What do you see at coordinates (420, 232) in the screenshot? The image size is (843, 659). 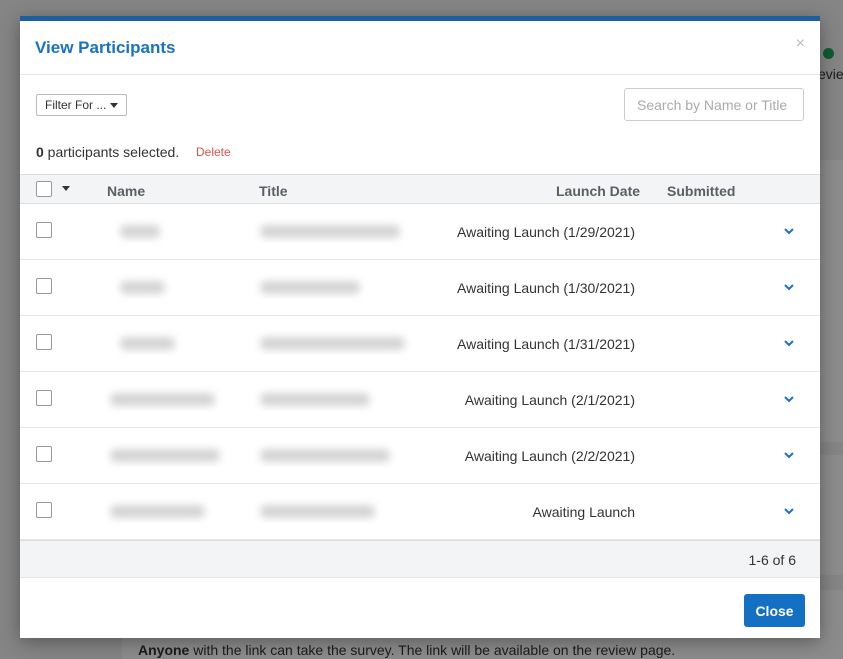 I see `table-row: Awaiting Launch (1/29/2021)` at bounding box center [420, 232].